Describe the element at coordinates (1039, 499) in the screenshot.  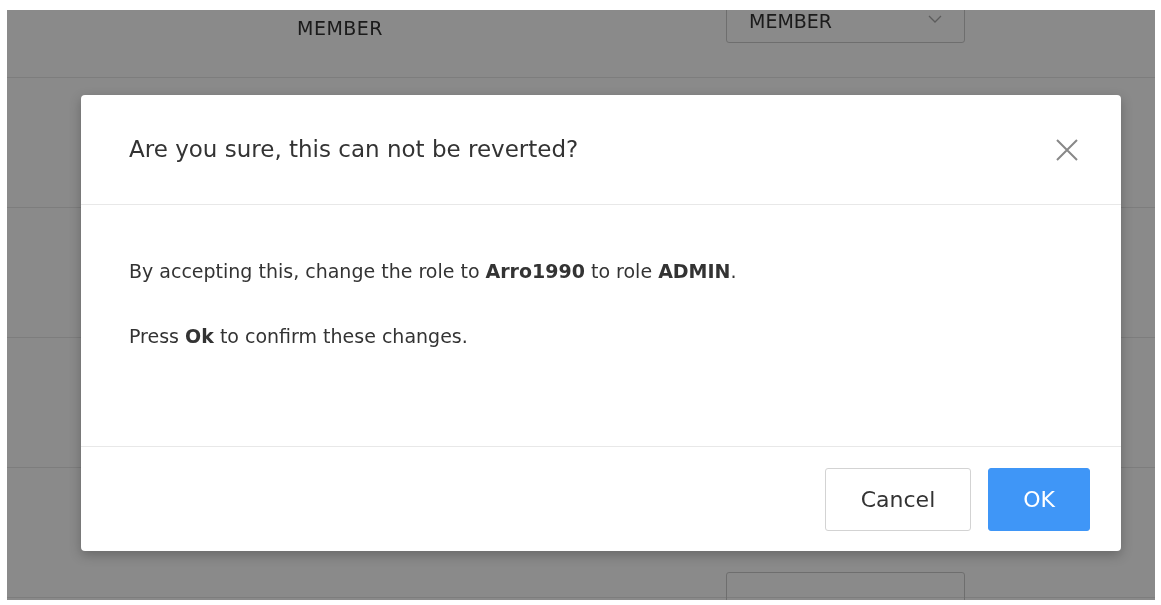
I see `ok-button: OK` at that location.